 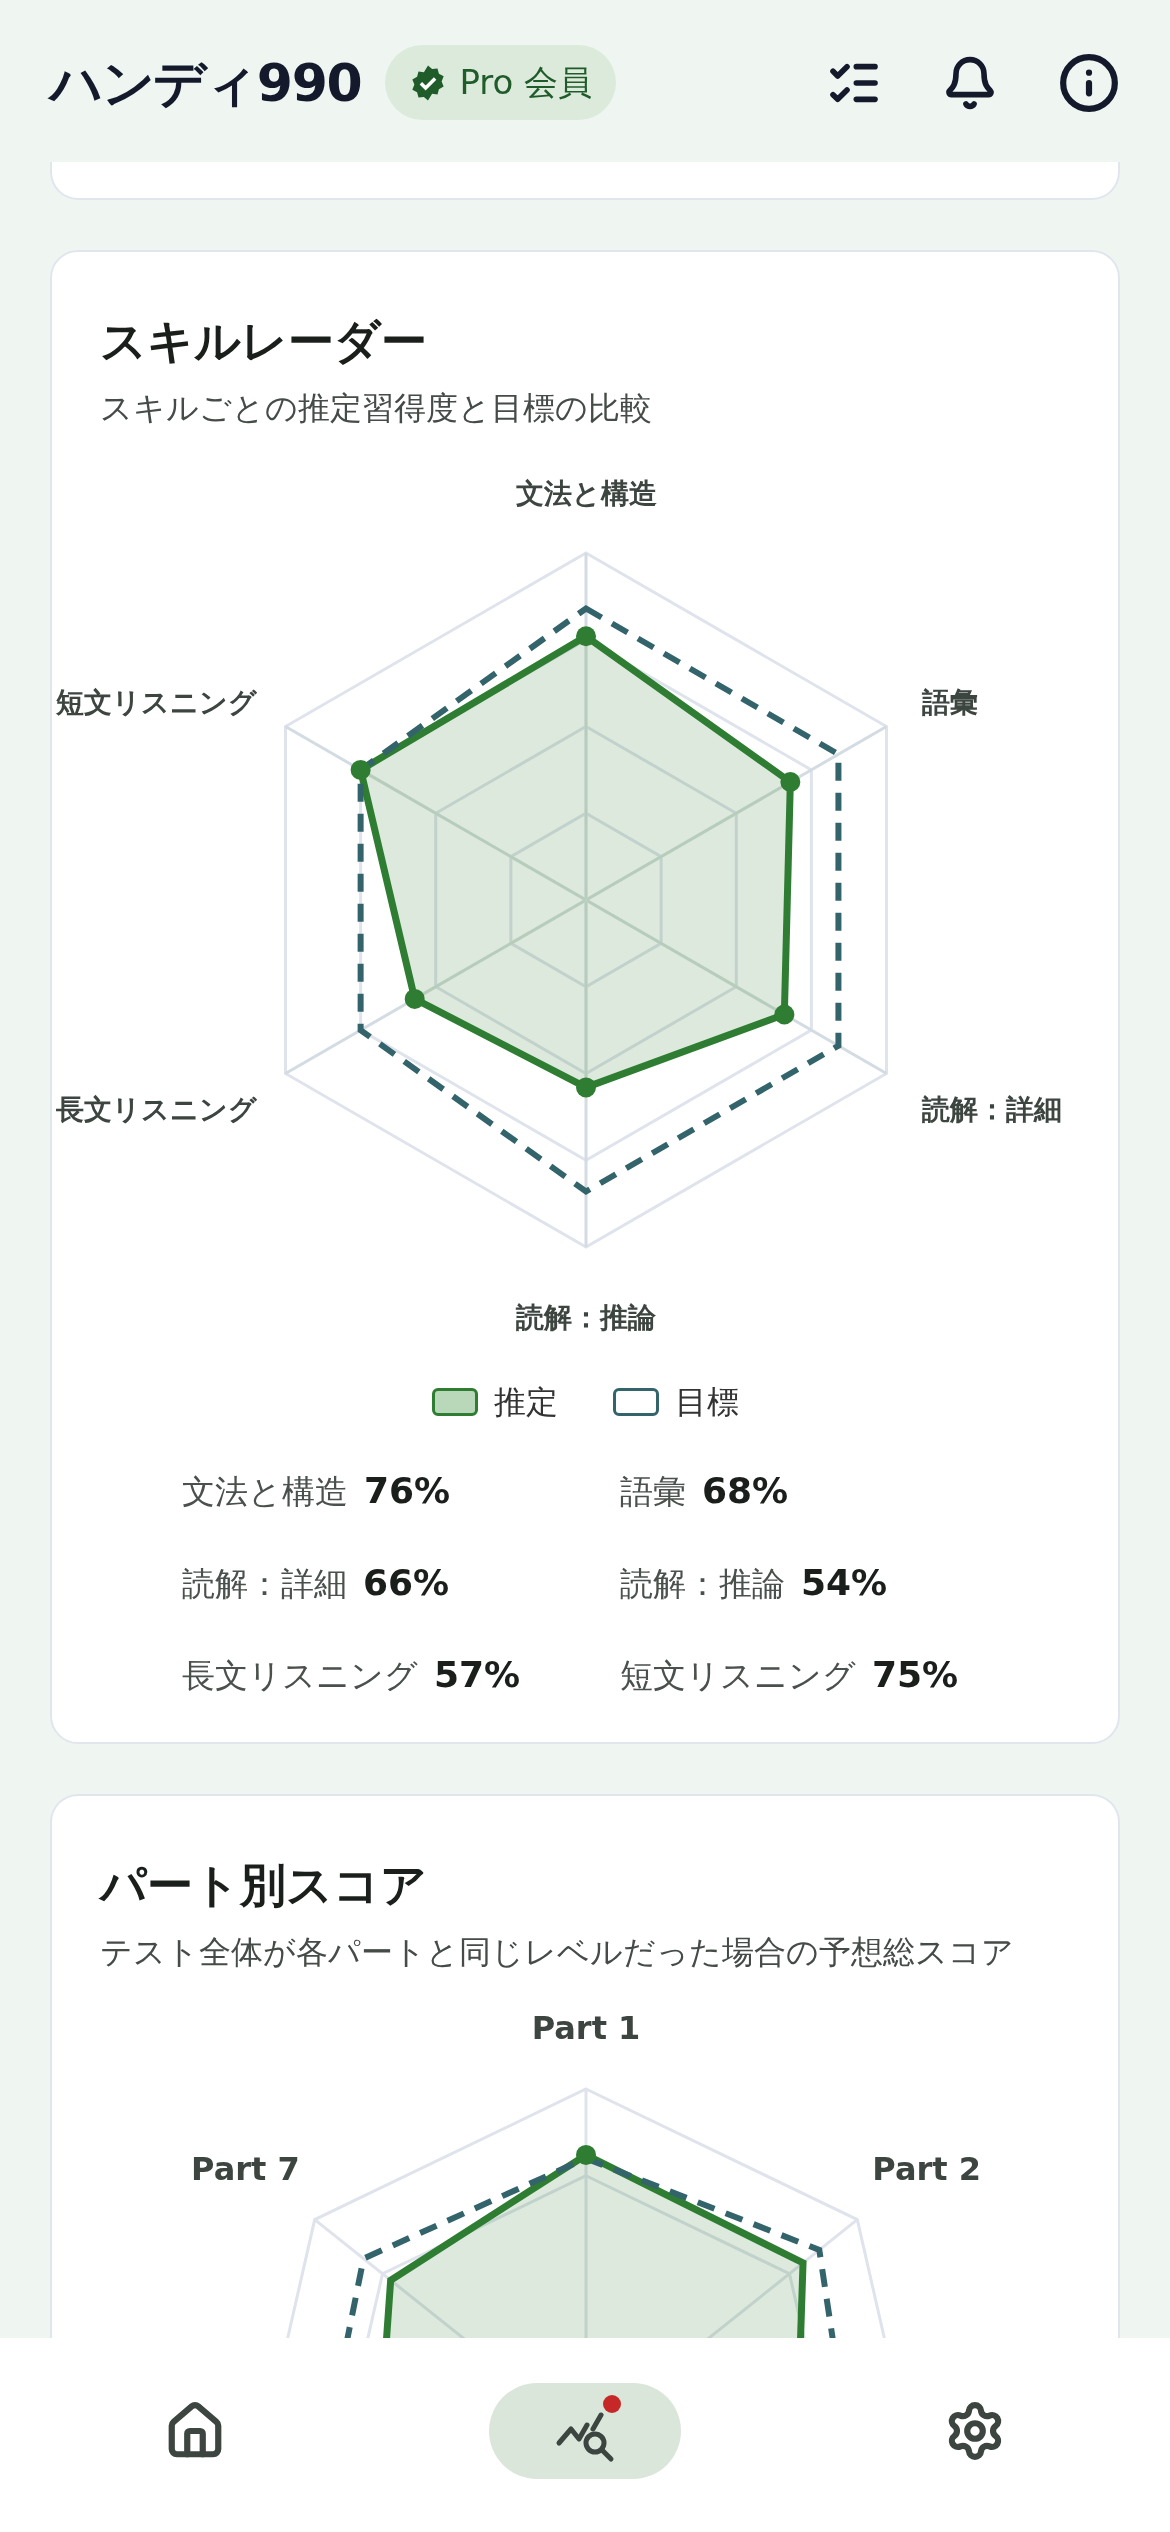 I want to click on axis-label: 読解：推論, so click(x=586, y=1317).